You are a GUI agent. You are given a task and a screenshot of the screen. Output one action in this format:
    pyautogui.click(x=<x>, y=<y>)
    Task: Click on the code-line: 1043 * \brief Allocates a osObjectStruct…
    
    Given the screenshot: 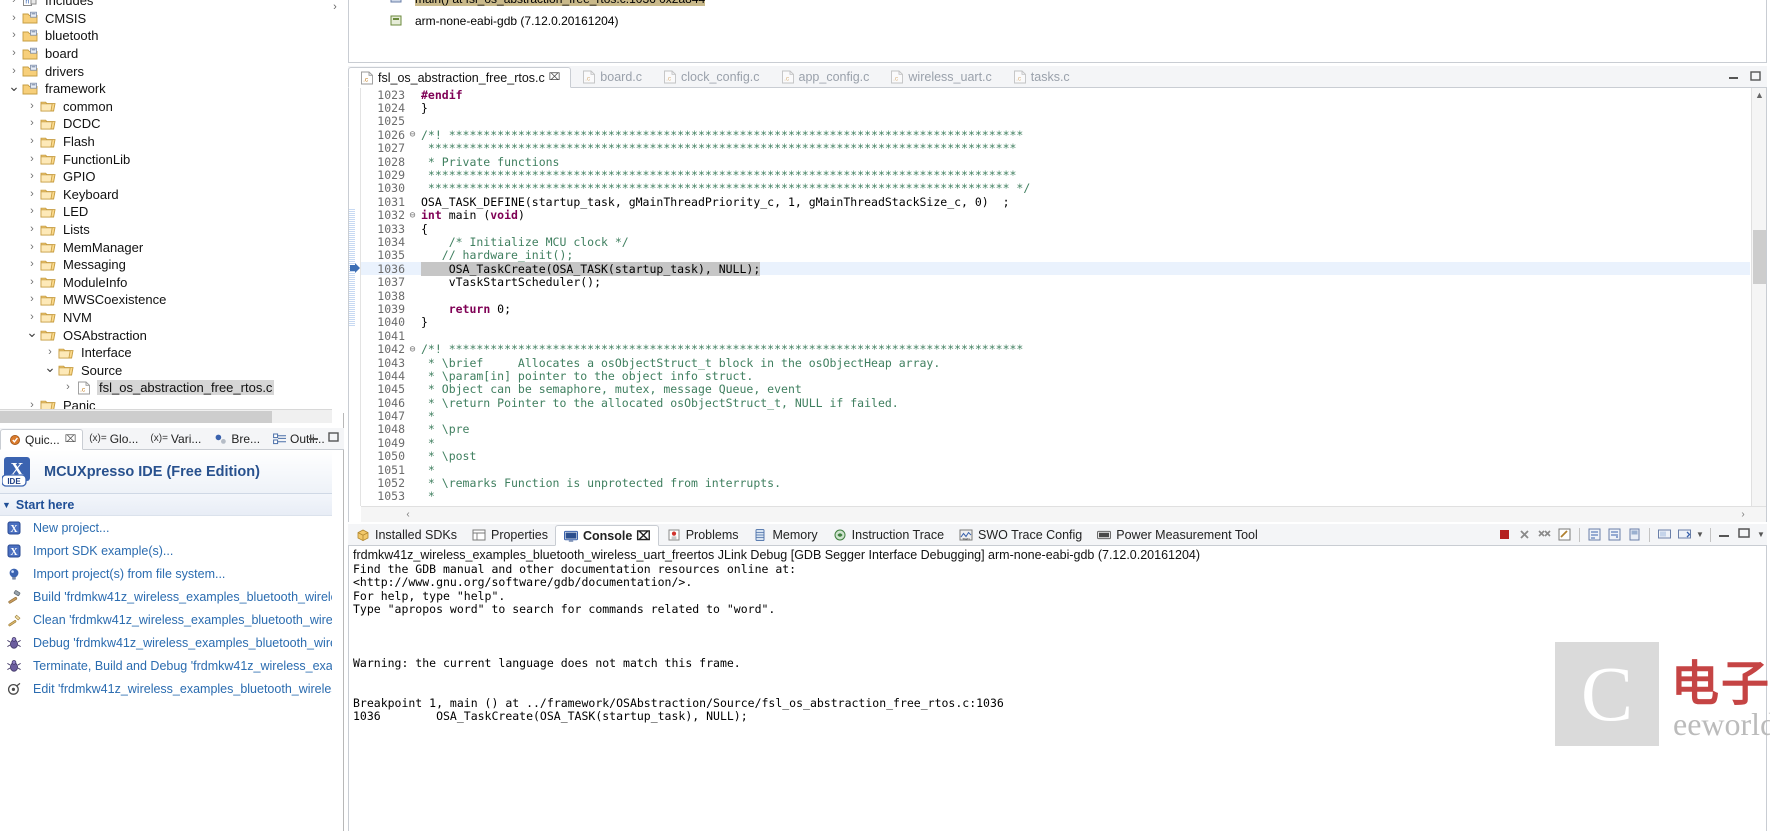 What is the action you would take?
    pyautogui.click(x=1055, y=363)
    